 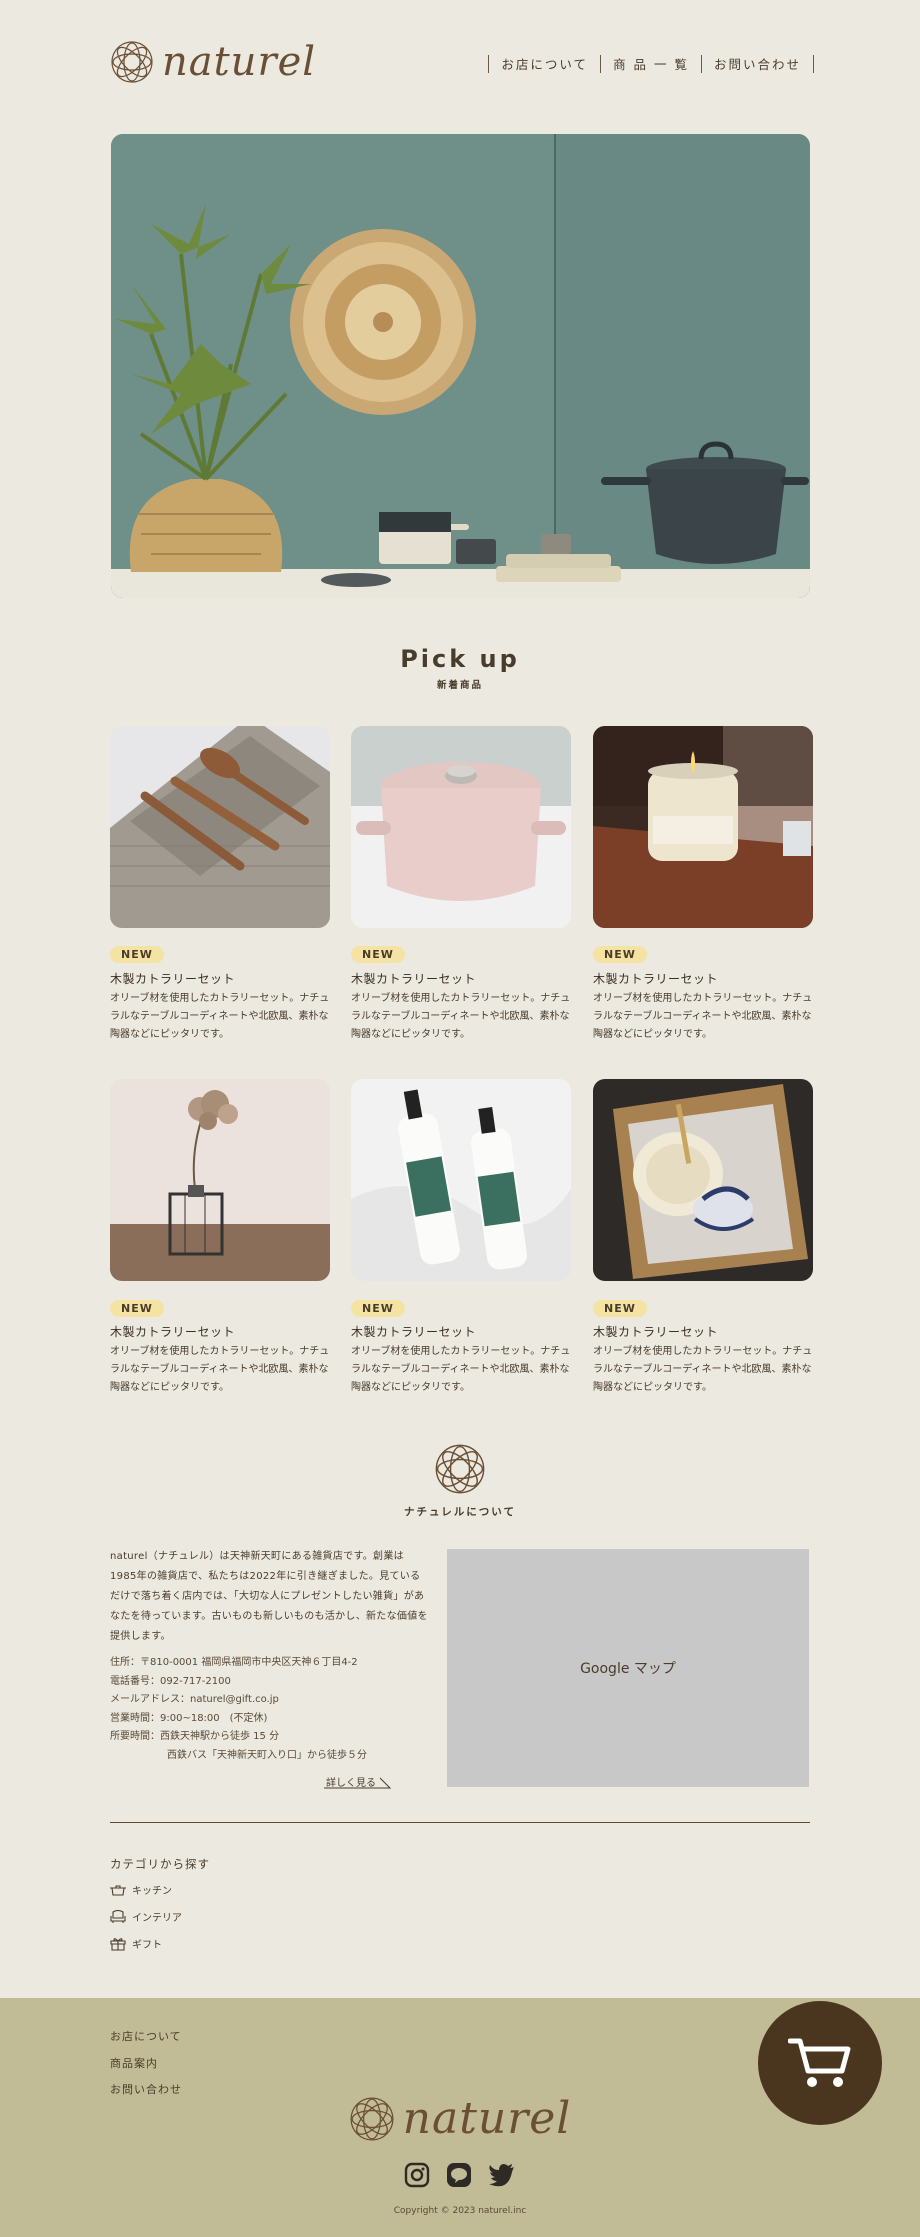 What do you see at coordinates (460, 659) in the screenshot?
I see `pickup-title: Pick up` at bounding box center [460, 659].